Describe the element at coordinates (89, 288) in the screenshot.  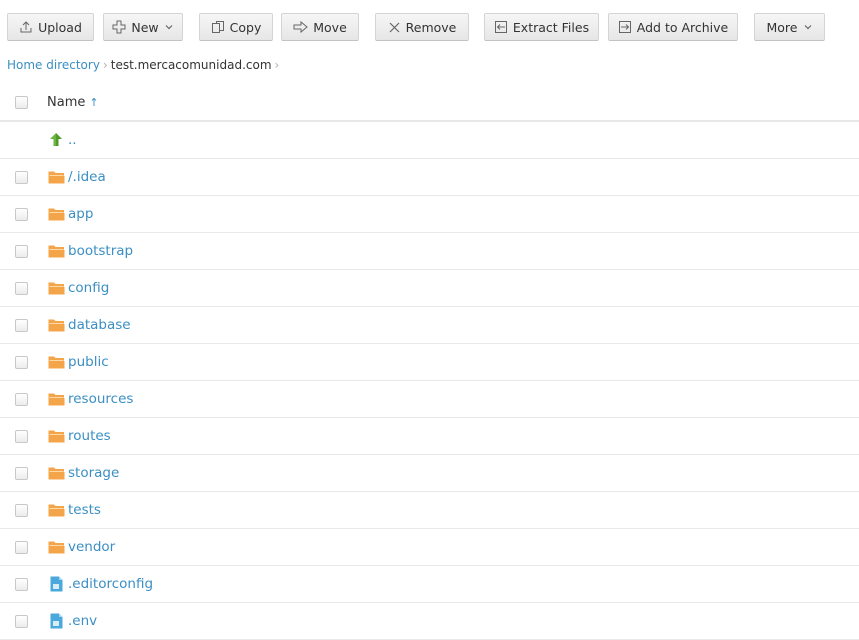
I see `folder-name: config` at that location.